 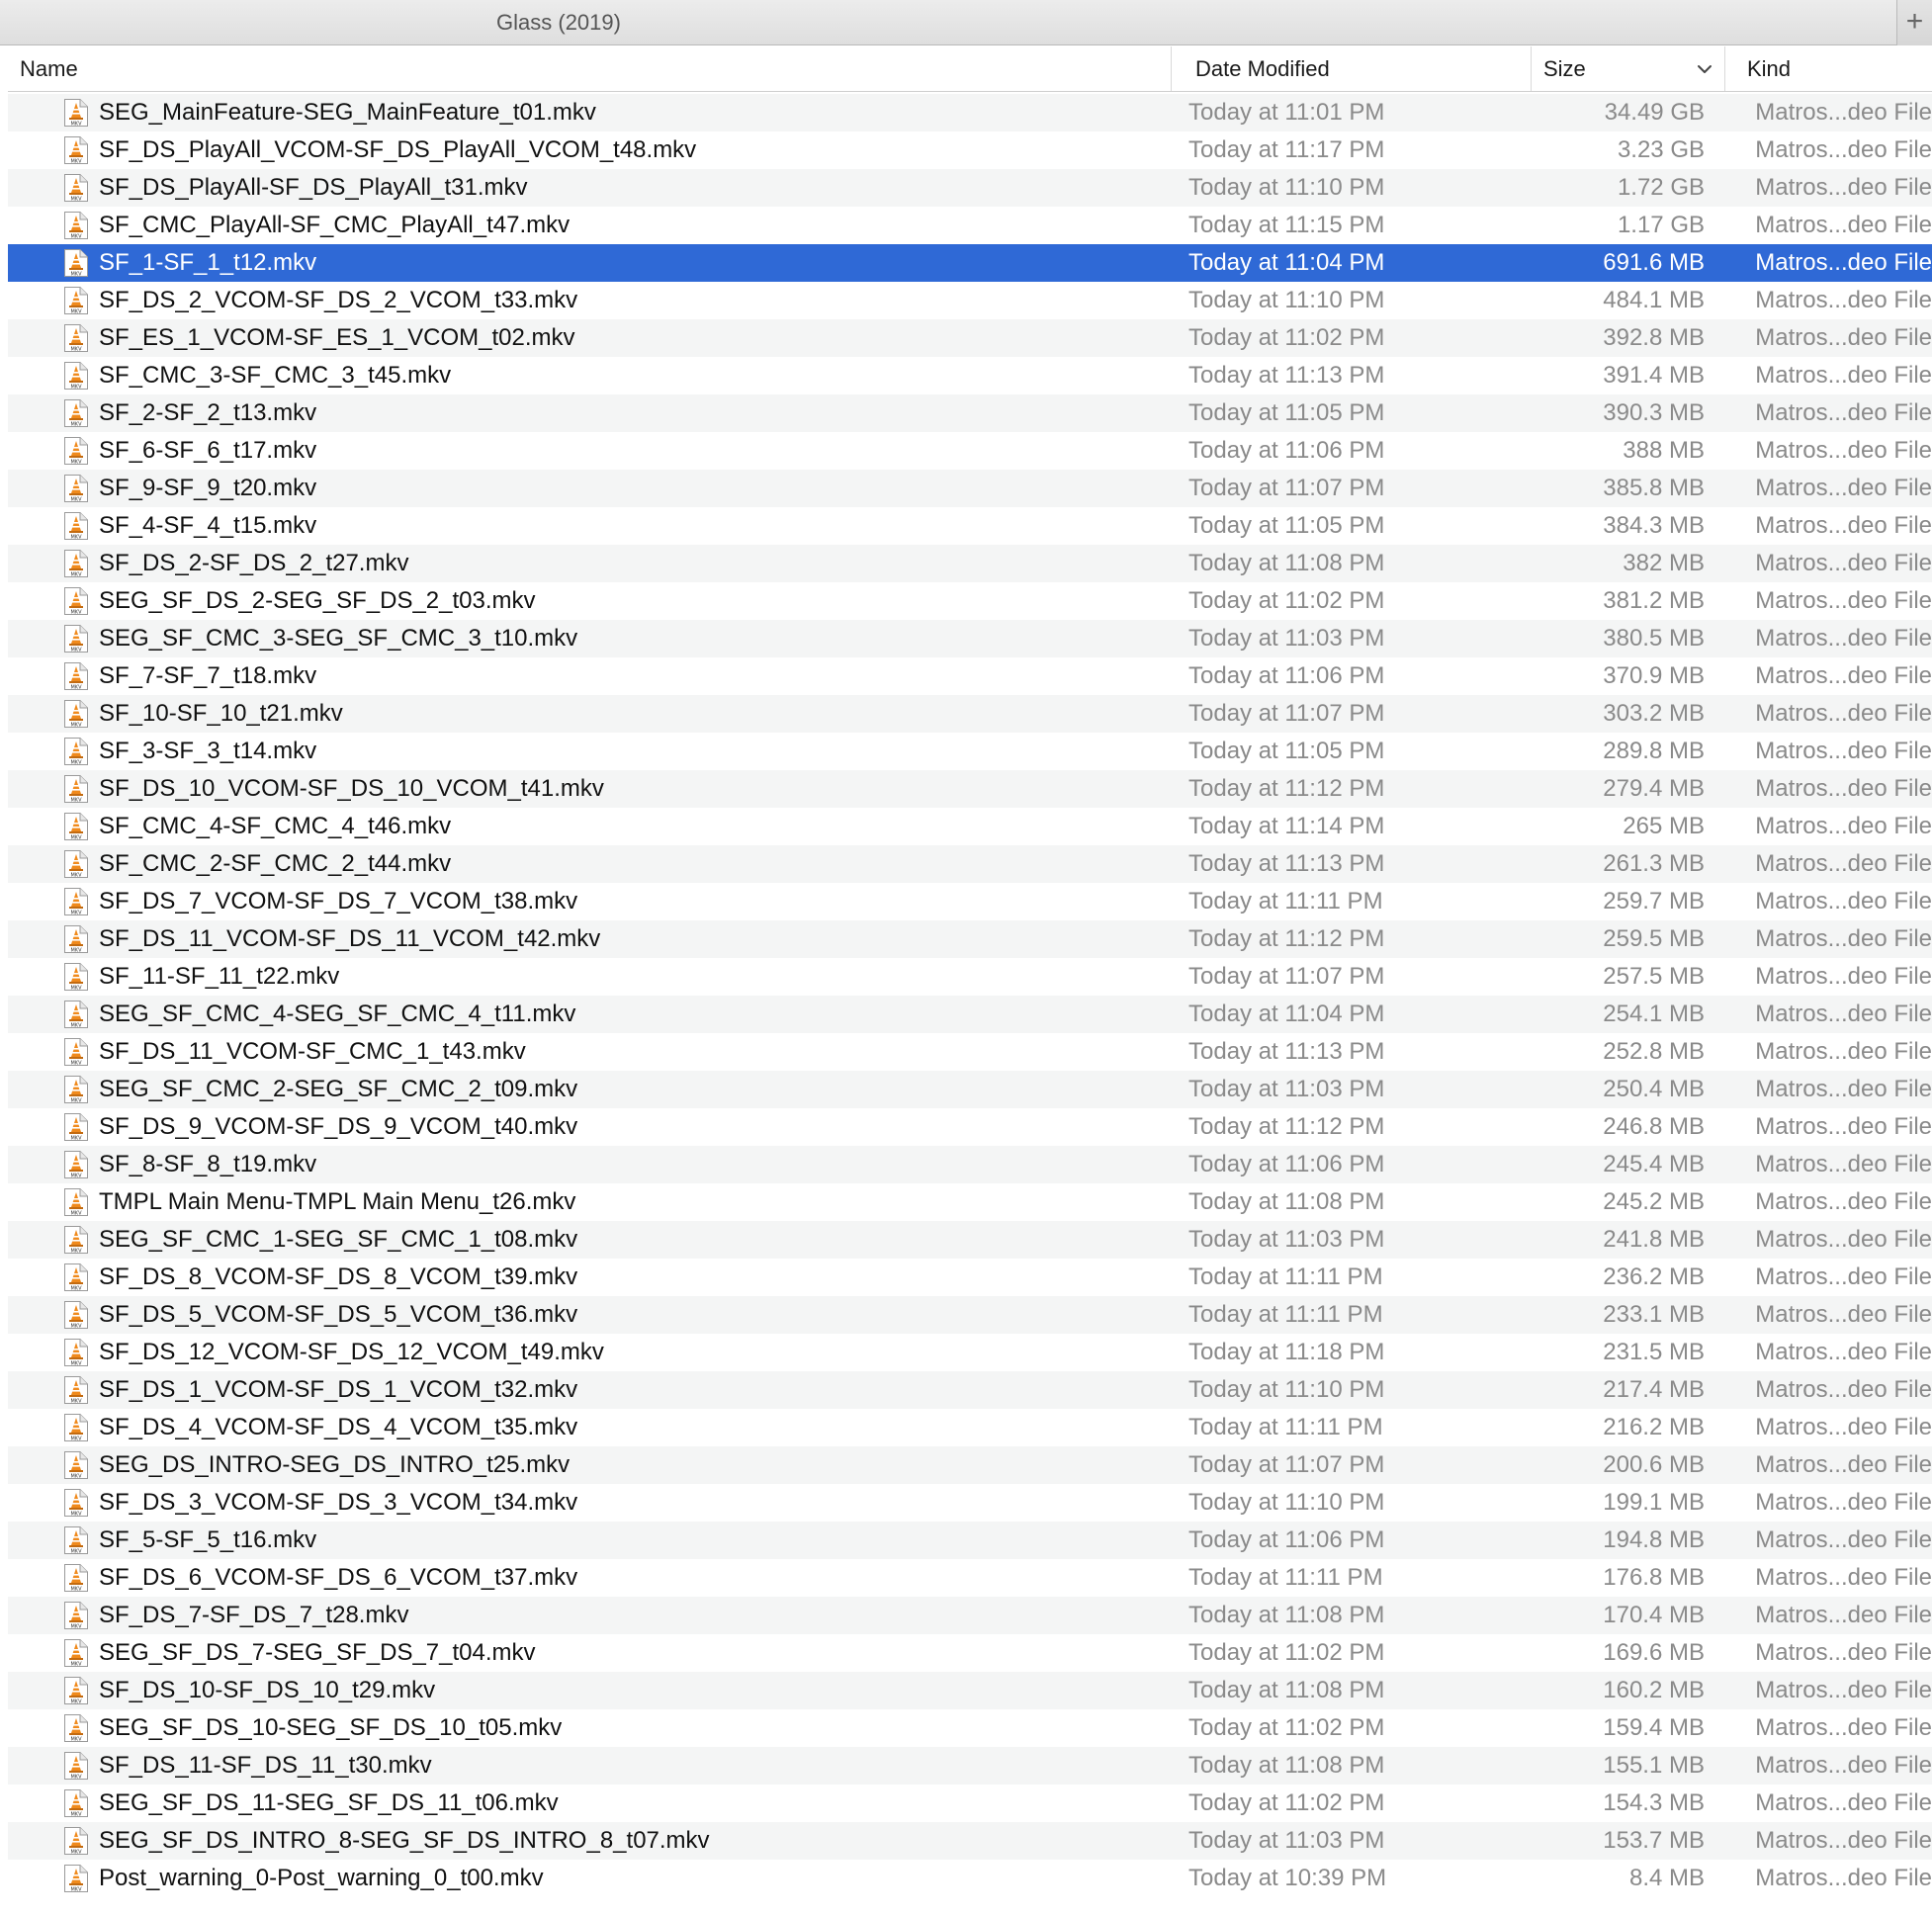 I want to click on column-header-kind: Kind, so click(x=1828, y=68).